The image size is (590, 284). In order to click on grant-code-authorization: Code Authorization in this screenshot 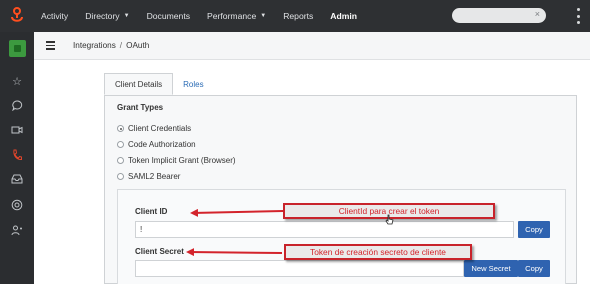, I will do `click(156, 144)`.